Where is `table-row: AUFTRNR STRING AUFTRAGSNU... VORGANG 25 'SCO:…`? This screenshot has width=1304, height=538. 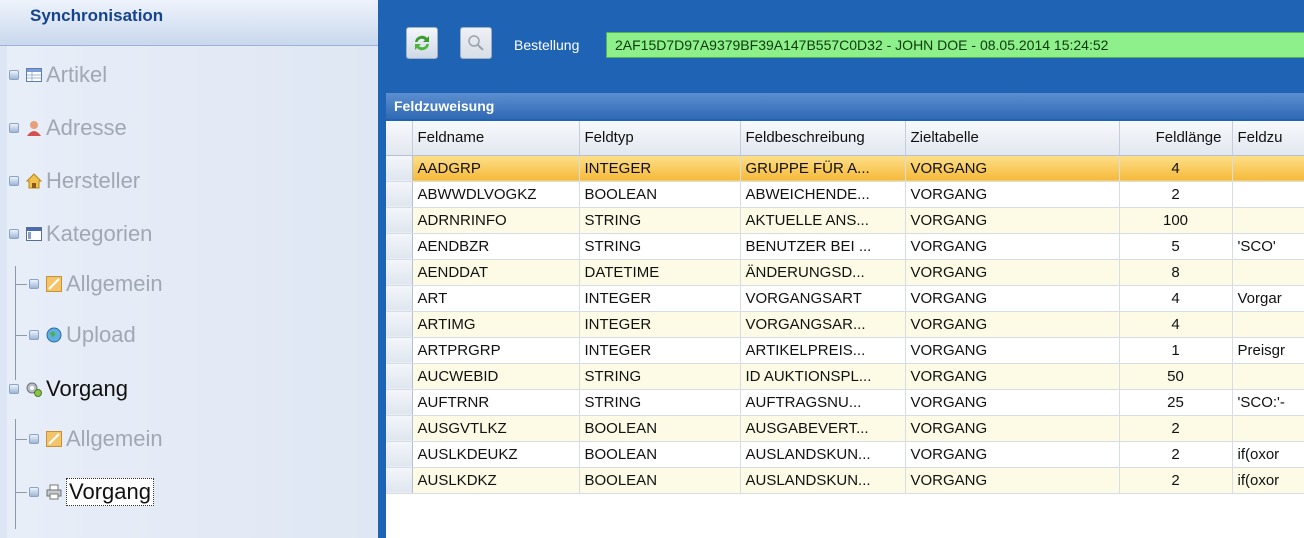
table-row: AUFTRNR STRING AUFTRAGSNU... VORGANG 25 'SCO:… is located at coordinates (845, 402).